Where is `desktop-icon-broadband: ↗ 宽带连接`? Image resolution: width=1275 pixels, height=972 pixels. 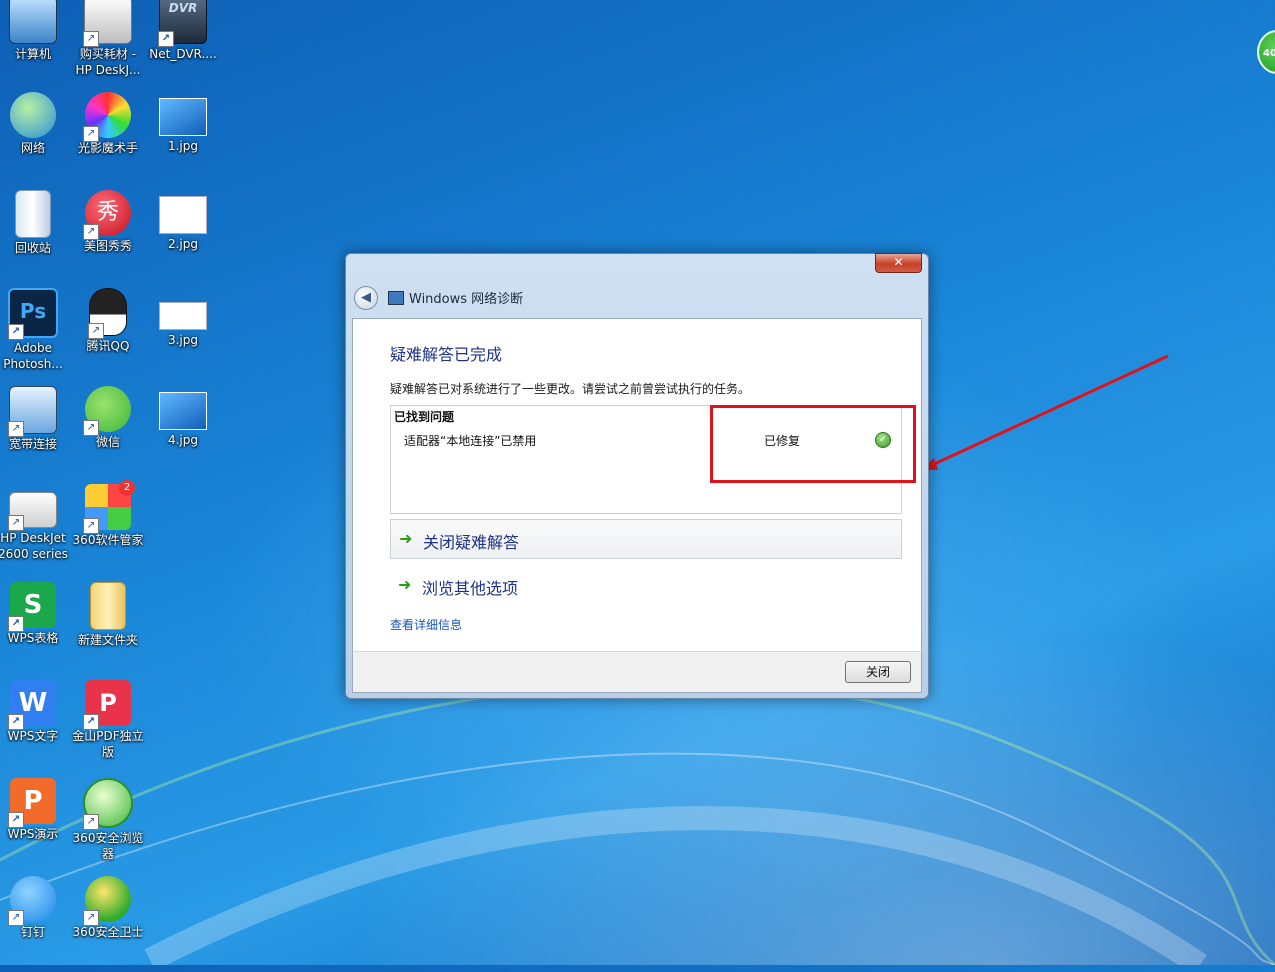 desktop-icon-broadband: ↗ 宽带连接 is located at coordinates (35, 433).